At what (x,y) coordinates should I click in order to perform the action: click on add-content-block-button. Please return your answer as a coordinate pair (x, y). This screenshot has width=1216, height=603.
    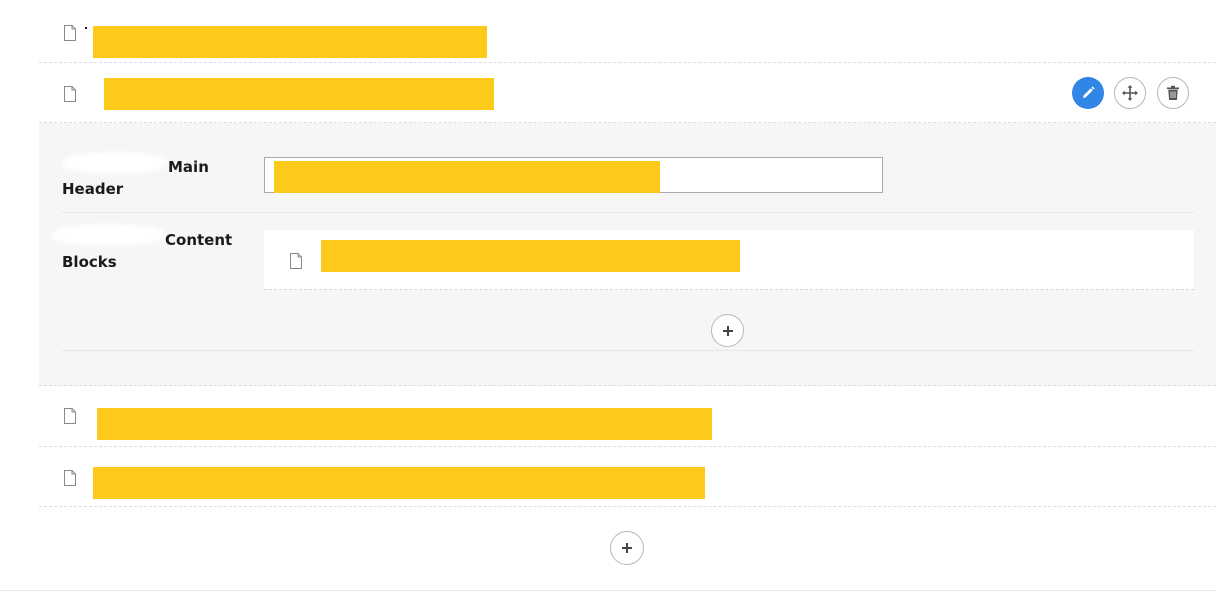
    Looking at the image, I should click on (727, 330).